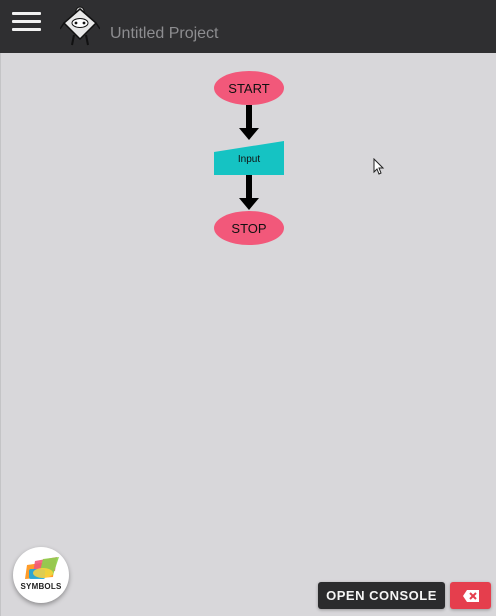  Describe the element at coordinates (164, 34) in the screenshot. I see `project-title: Untitled Project` at that location.